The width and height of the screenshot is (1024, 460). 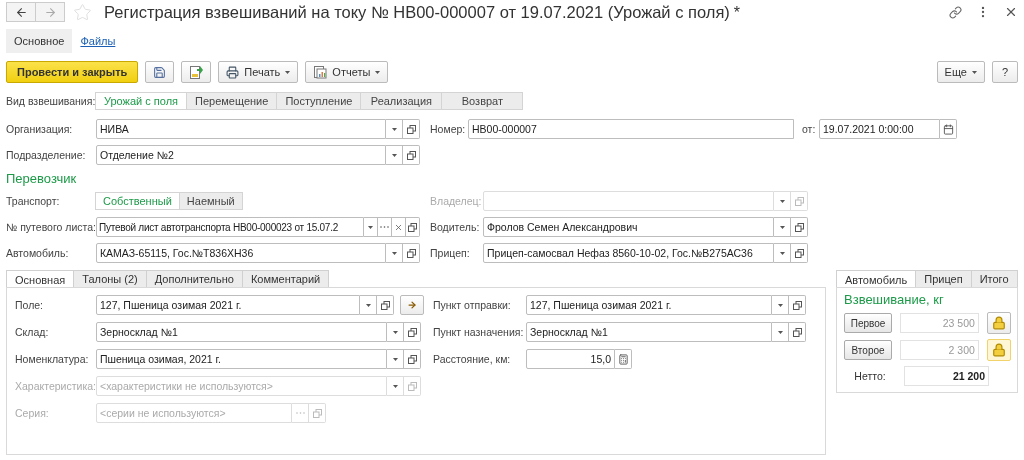 What do you see at coordinates (137, 201) in the screenshot?
I see `segment-tab: Собственный` at bounding box center [137, 201].